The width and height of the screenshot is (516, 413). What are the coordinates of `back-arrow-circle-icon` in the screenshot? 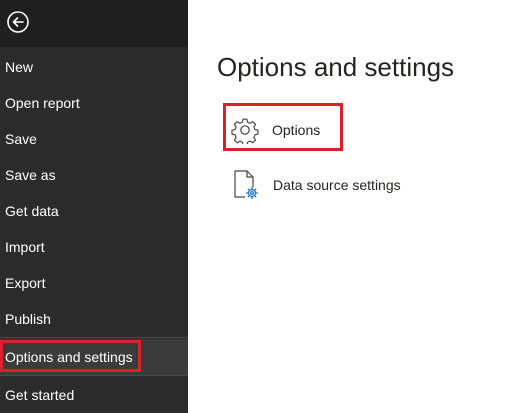 It's located at (18, 22).